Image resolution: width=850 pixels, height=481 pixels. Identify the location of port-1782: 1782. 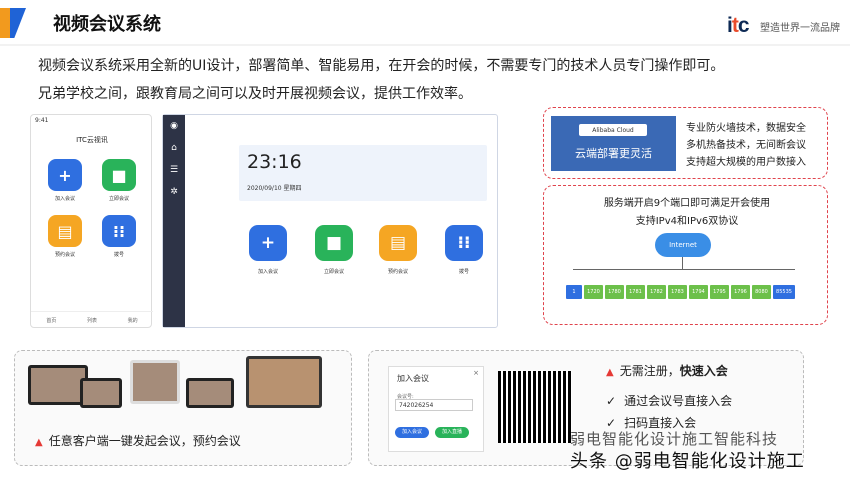
(656, 292).